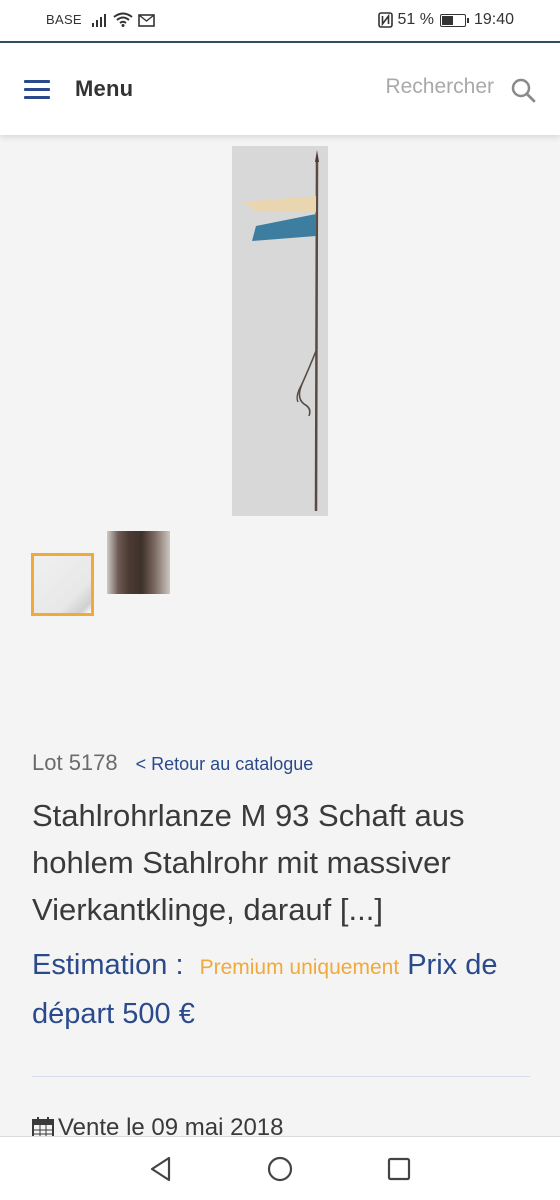 This screenshot has height=1200, width=560. I want to click on back-to-catalogue-link: < Retour au catalogue, so click(225, 764).